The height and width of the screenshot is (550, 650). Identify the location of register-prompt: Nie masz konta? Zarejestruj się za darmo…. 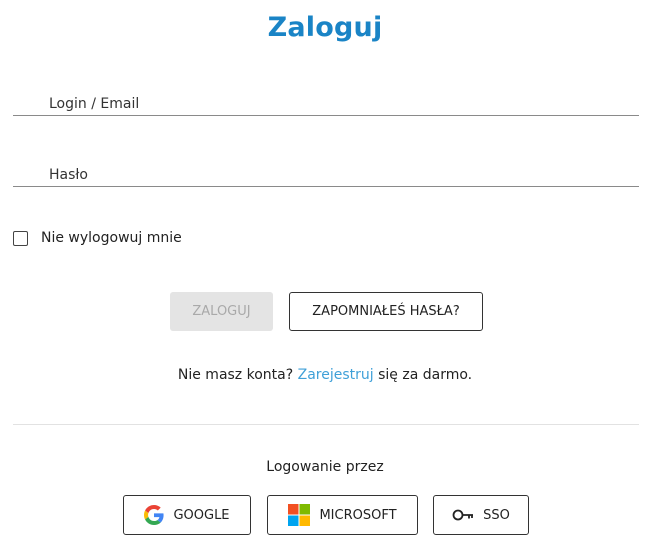
(325, 375).